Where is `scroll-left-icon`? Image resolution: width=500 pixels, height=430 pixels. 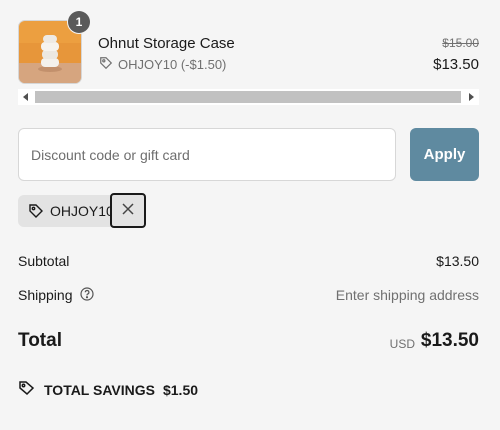 scroll-left-icon is located at coordinates (26, 97).